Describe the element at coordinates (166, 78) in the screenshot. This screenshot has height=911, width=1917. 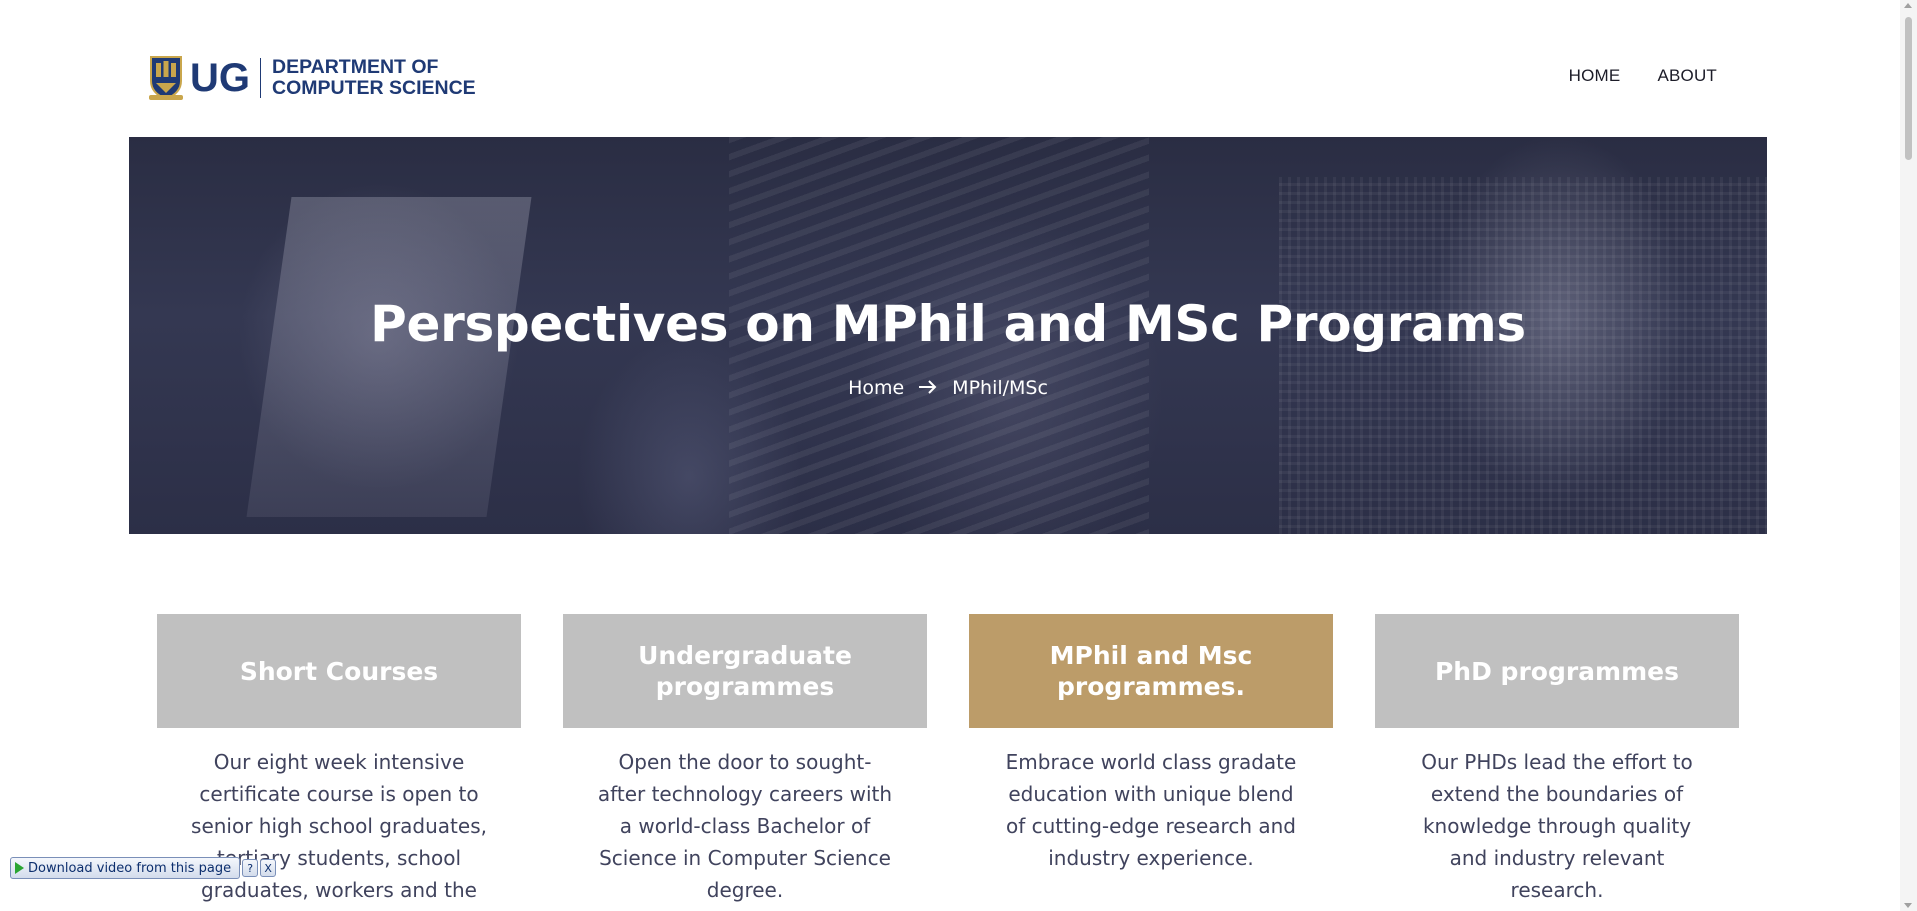
I see `university-crest-icon` at that location.